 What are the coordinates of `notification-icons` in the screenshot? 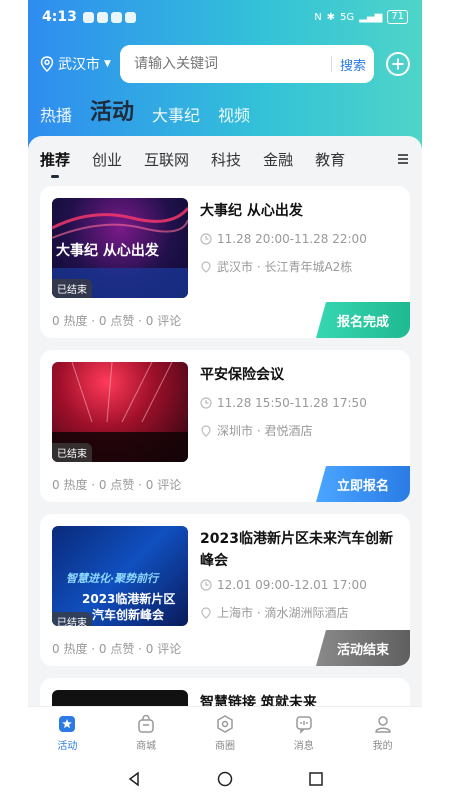 It's located at (109, 17).